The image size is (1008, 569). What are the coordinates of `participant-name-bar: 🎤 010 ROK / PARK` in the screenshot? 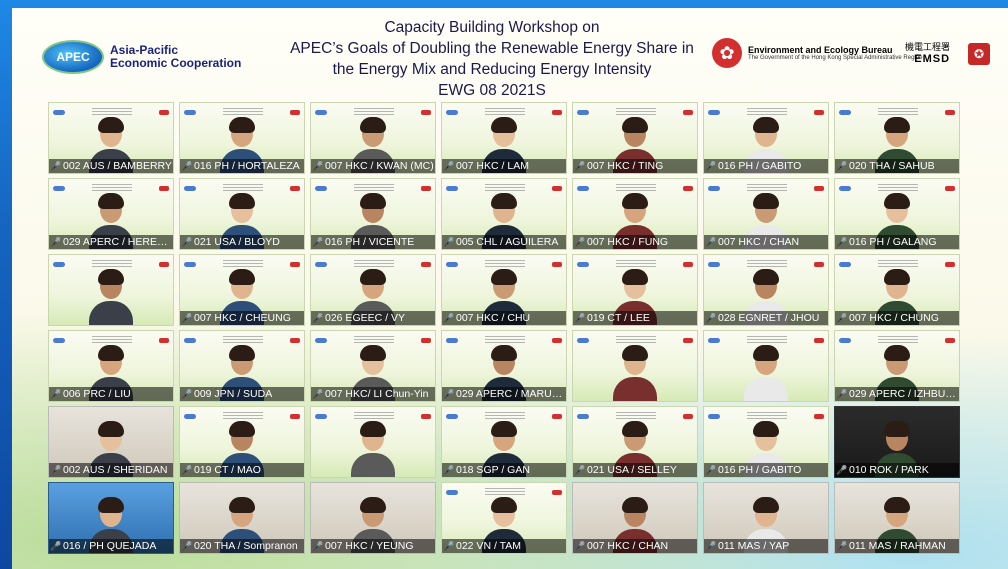 It's located at (897, 470).